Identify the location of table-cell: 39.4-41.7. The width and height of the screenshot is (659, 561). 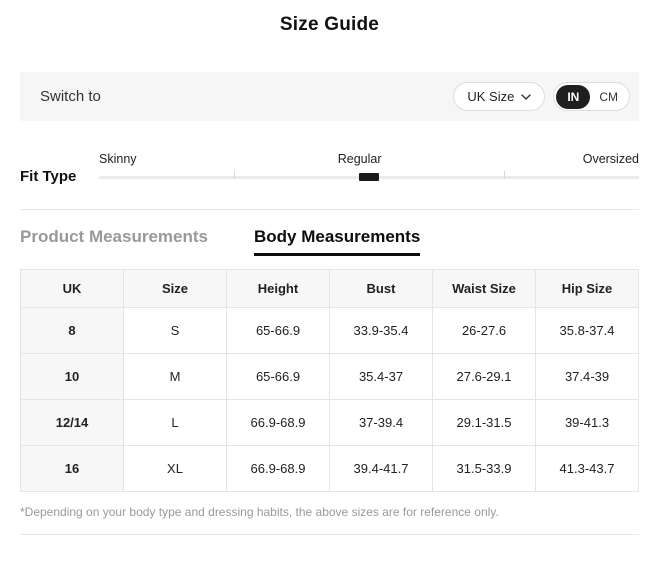
(381, 468).